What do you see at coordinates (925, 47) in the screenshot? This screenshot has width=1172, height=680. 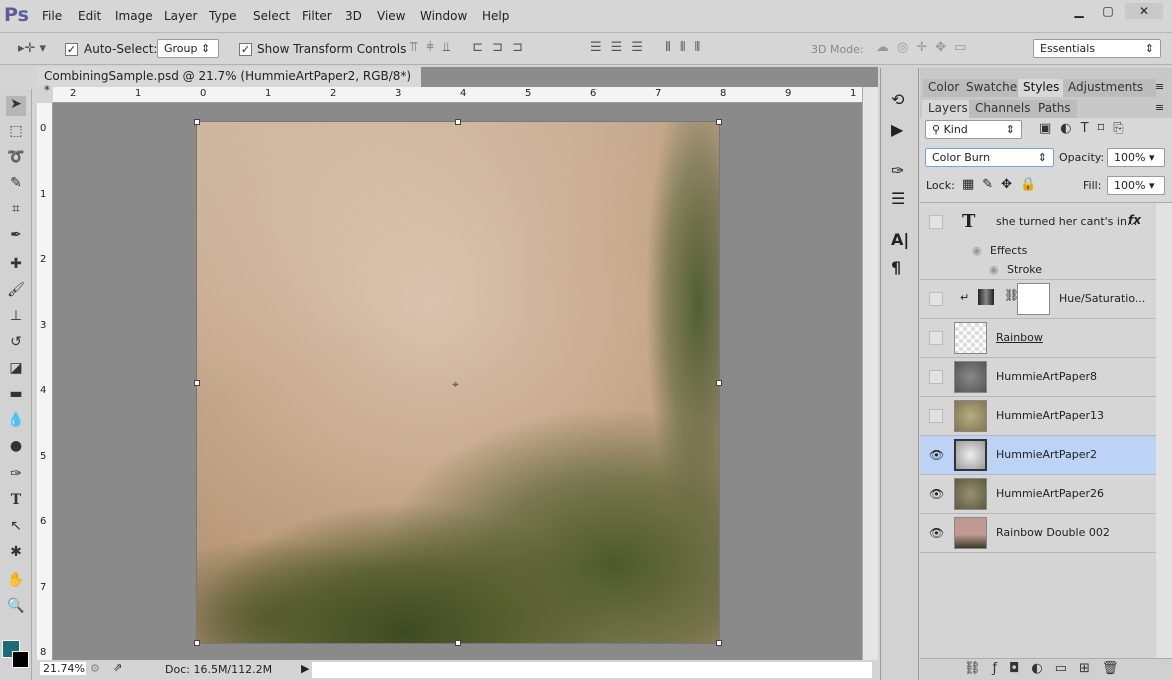 I see `3d-mode-icons: ☁◎✛✥▭` at bounding box center [925, 47].